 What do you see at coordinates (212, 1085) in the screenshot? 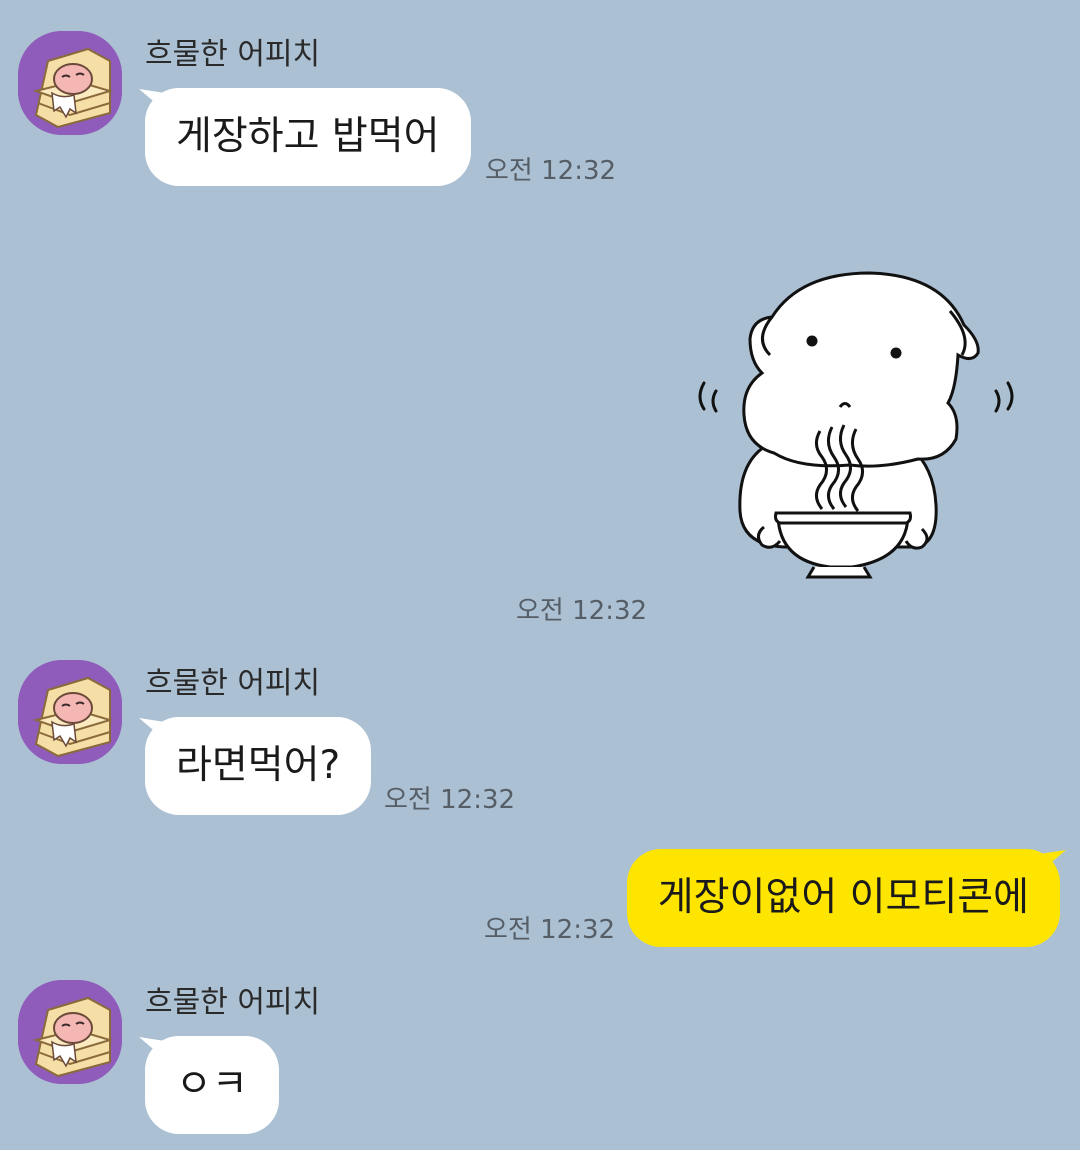
I see `message-bubble: ㅇㅋ` at bounding box center [212, 1085].